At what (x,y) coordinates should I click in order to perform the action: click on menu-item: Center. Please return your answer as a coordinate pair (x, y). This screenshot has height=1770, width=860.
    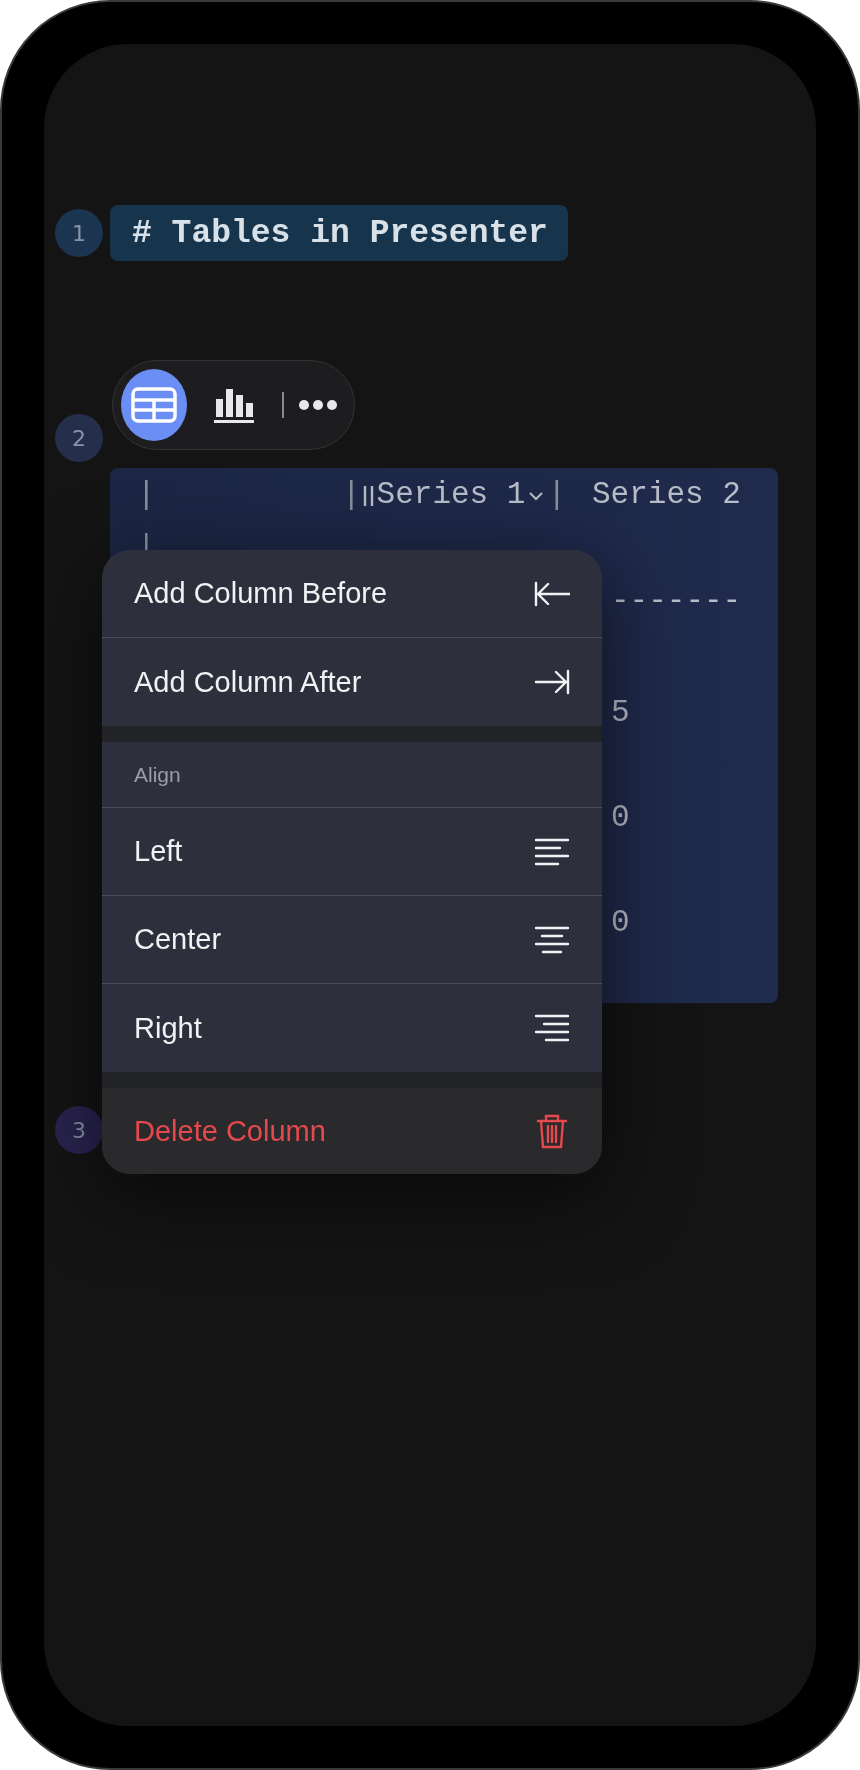
    Looking at the image, I should click on (352, 940).